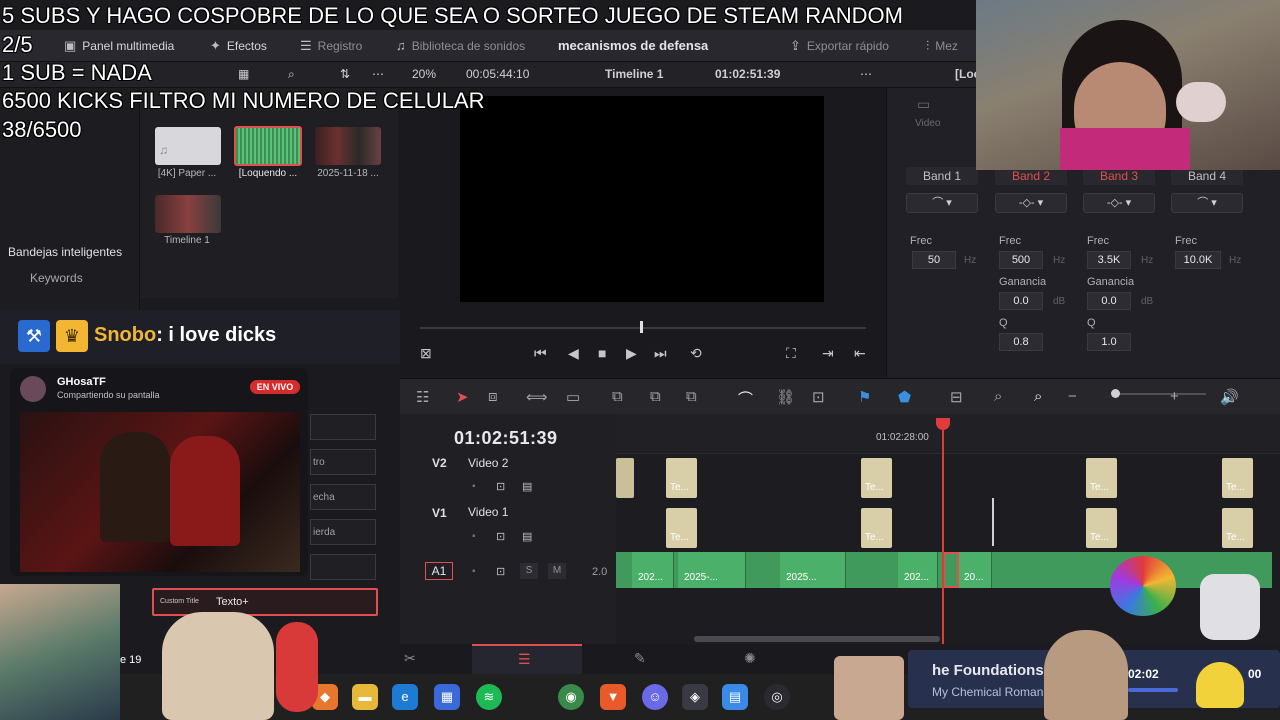 The image size is (1280, 720). Describe the element at coordinates (238, 46) in the screenshot. I see `effects-button: ✦ Efectos` at that location.